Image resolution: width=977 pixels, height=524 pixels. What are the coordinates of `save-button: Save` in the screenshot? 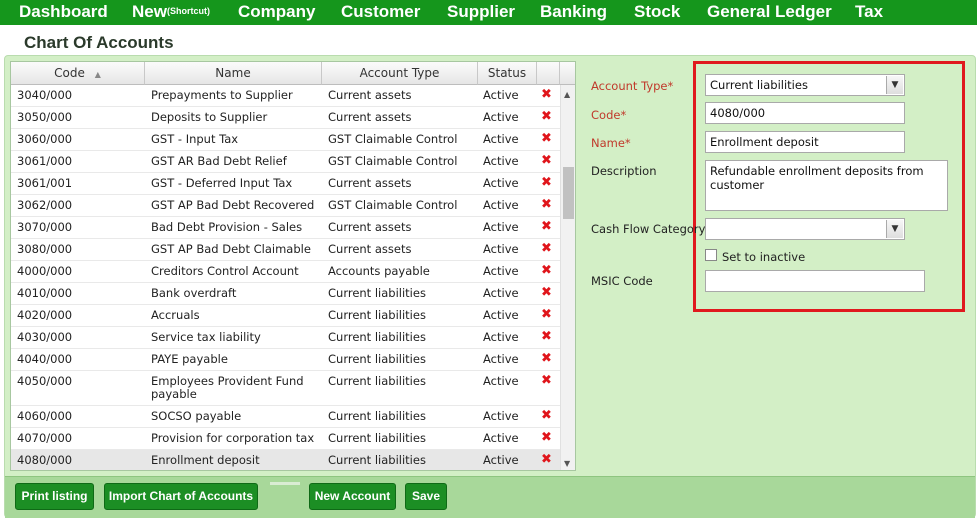 It's located at (426, 496).